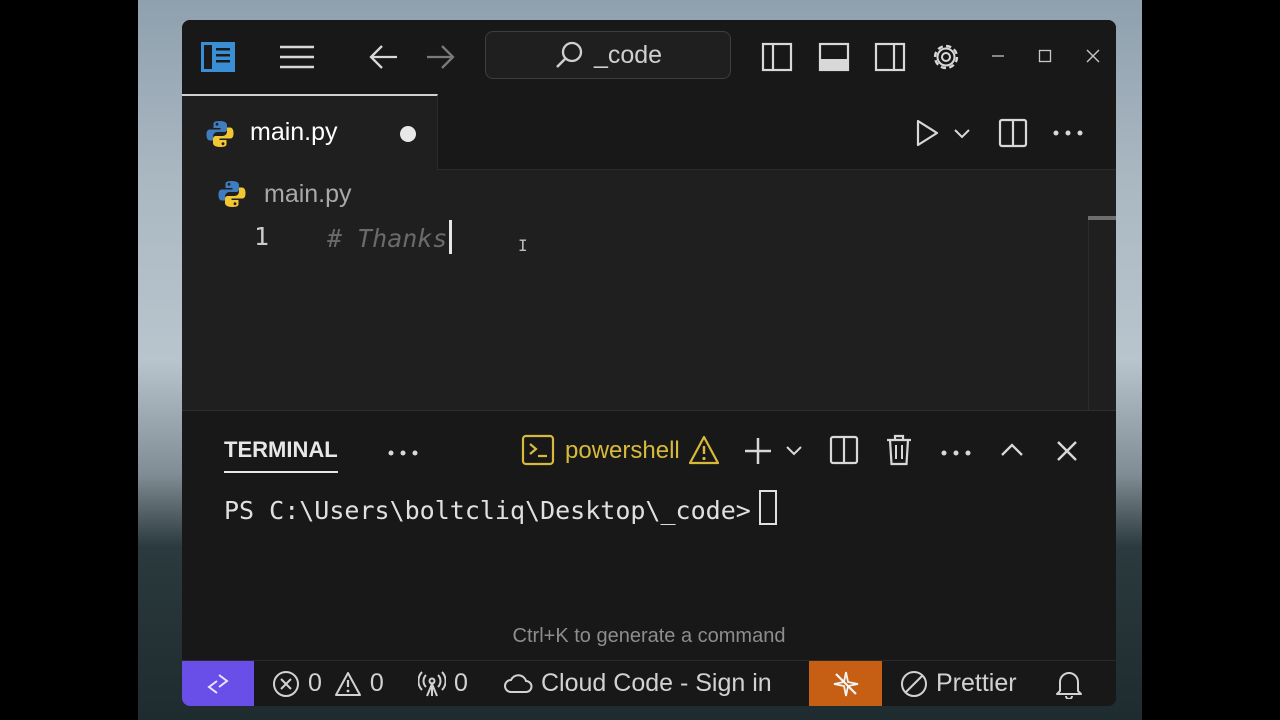  What do you see at coordinates (384, 57) in the screenshot?
I see `arrow-left-icon` at bounding box center [384, 57].